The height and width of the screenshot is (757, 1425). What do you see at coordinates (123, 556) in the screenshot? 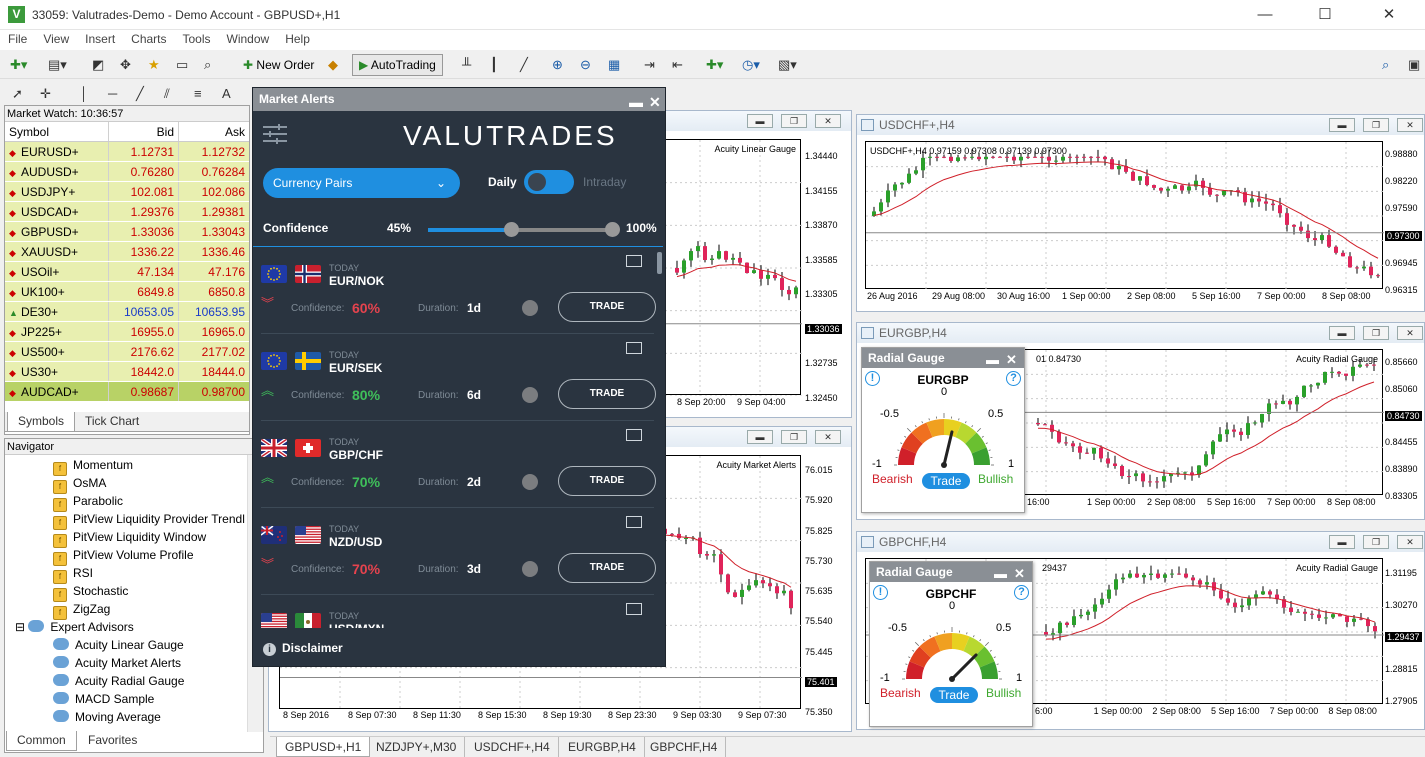
I see `navigator-indicator-item: f PitView Volume Profile` at bounding box center [123, 556].